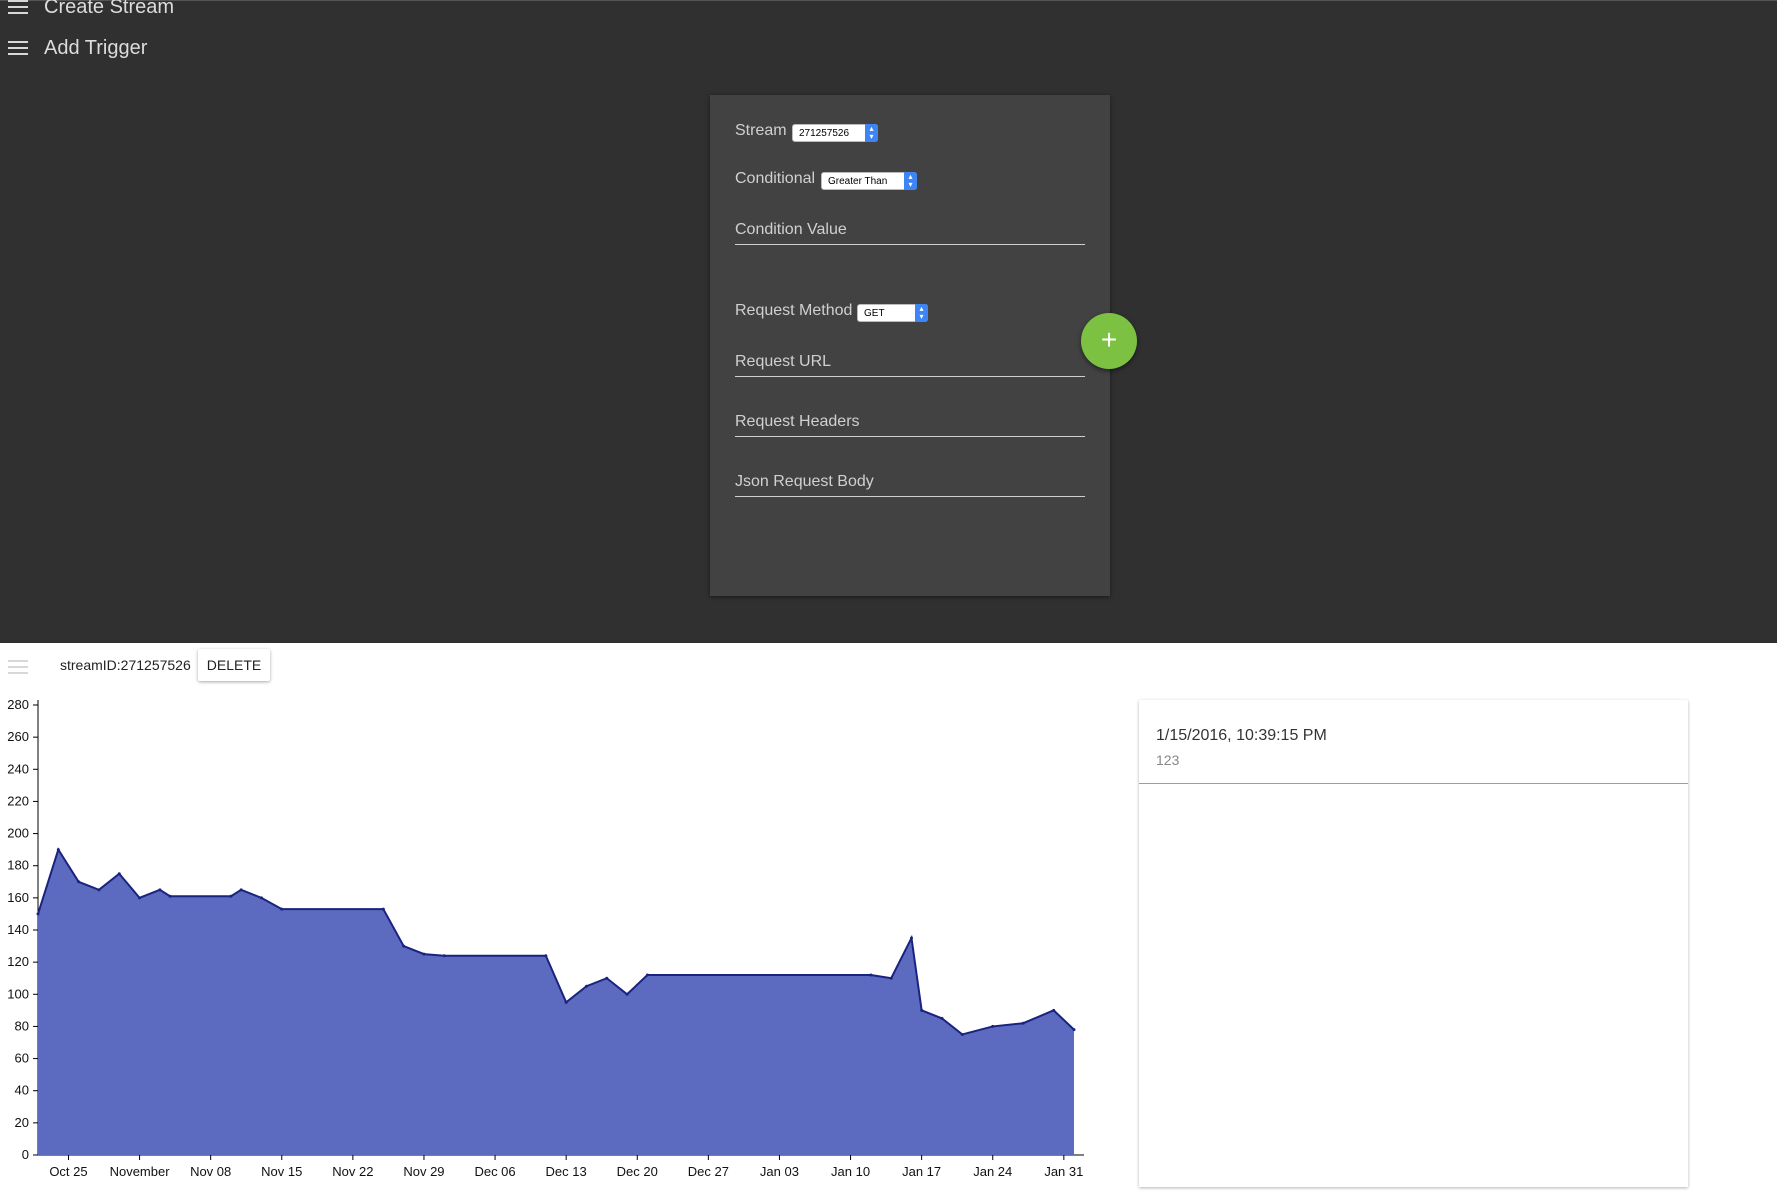 The height and width of the screenshot is (1202, 1777). I want to click on y-tick-label: 40, so click(22, 1090).